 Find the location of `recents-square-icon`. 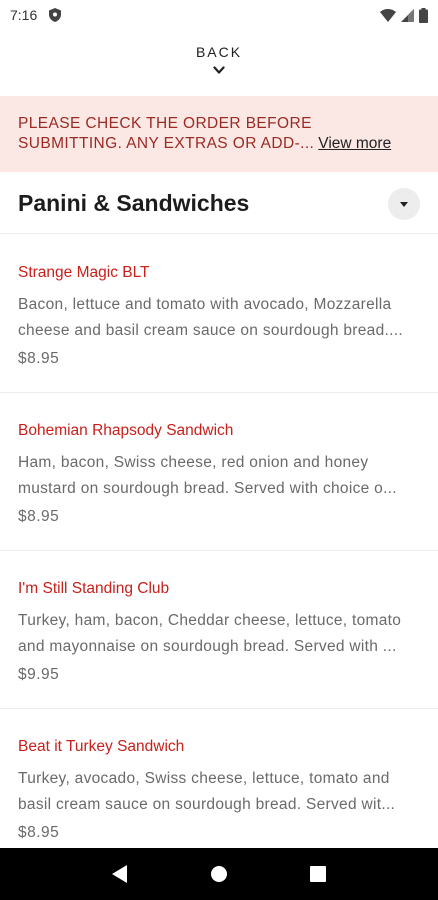

recents-square-icon is located at coordinates (318, 874).